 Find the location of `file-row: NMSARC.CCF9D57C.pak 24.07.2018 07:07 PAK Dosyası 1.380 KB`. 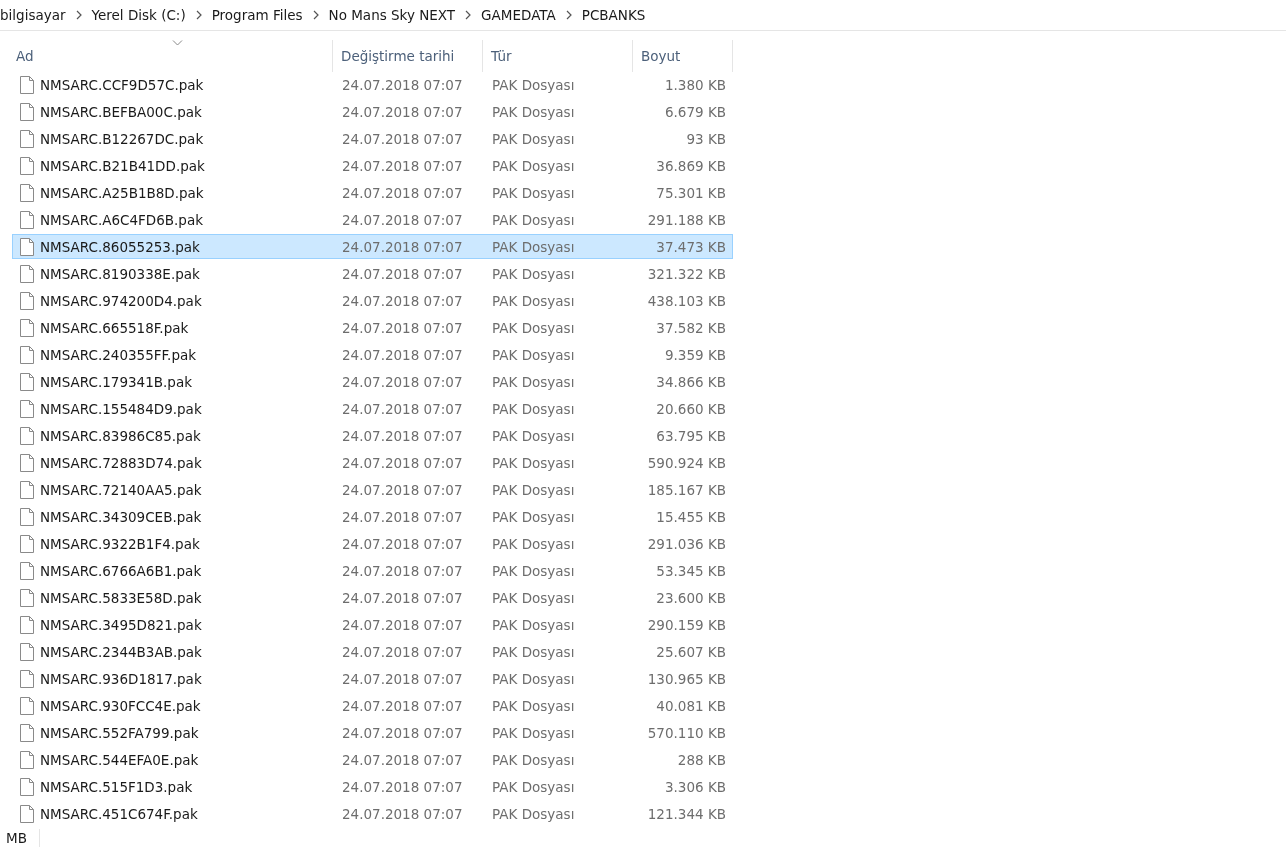

file-row: NMSARC.CCF9D57C.pak 24.07.2018 07:07 PAK Dosyası 1.380 KB is located at coordinates (372, 84).